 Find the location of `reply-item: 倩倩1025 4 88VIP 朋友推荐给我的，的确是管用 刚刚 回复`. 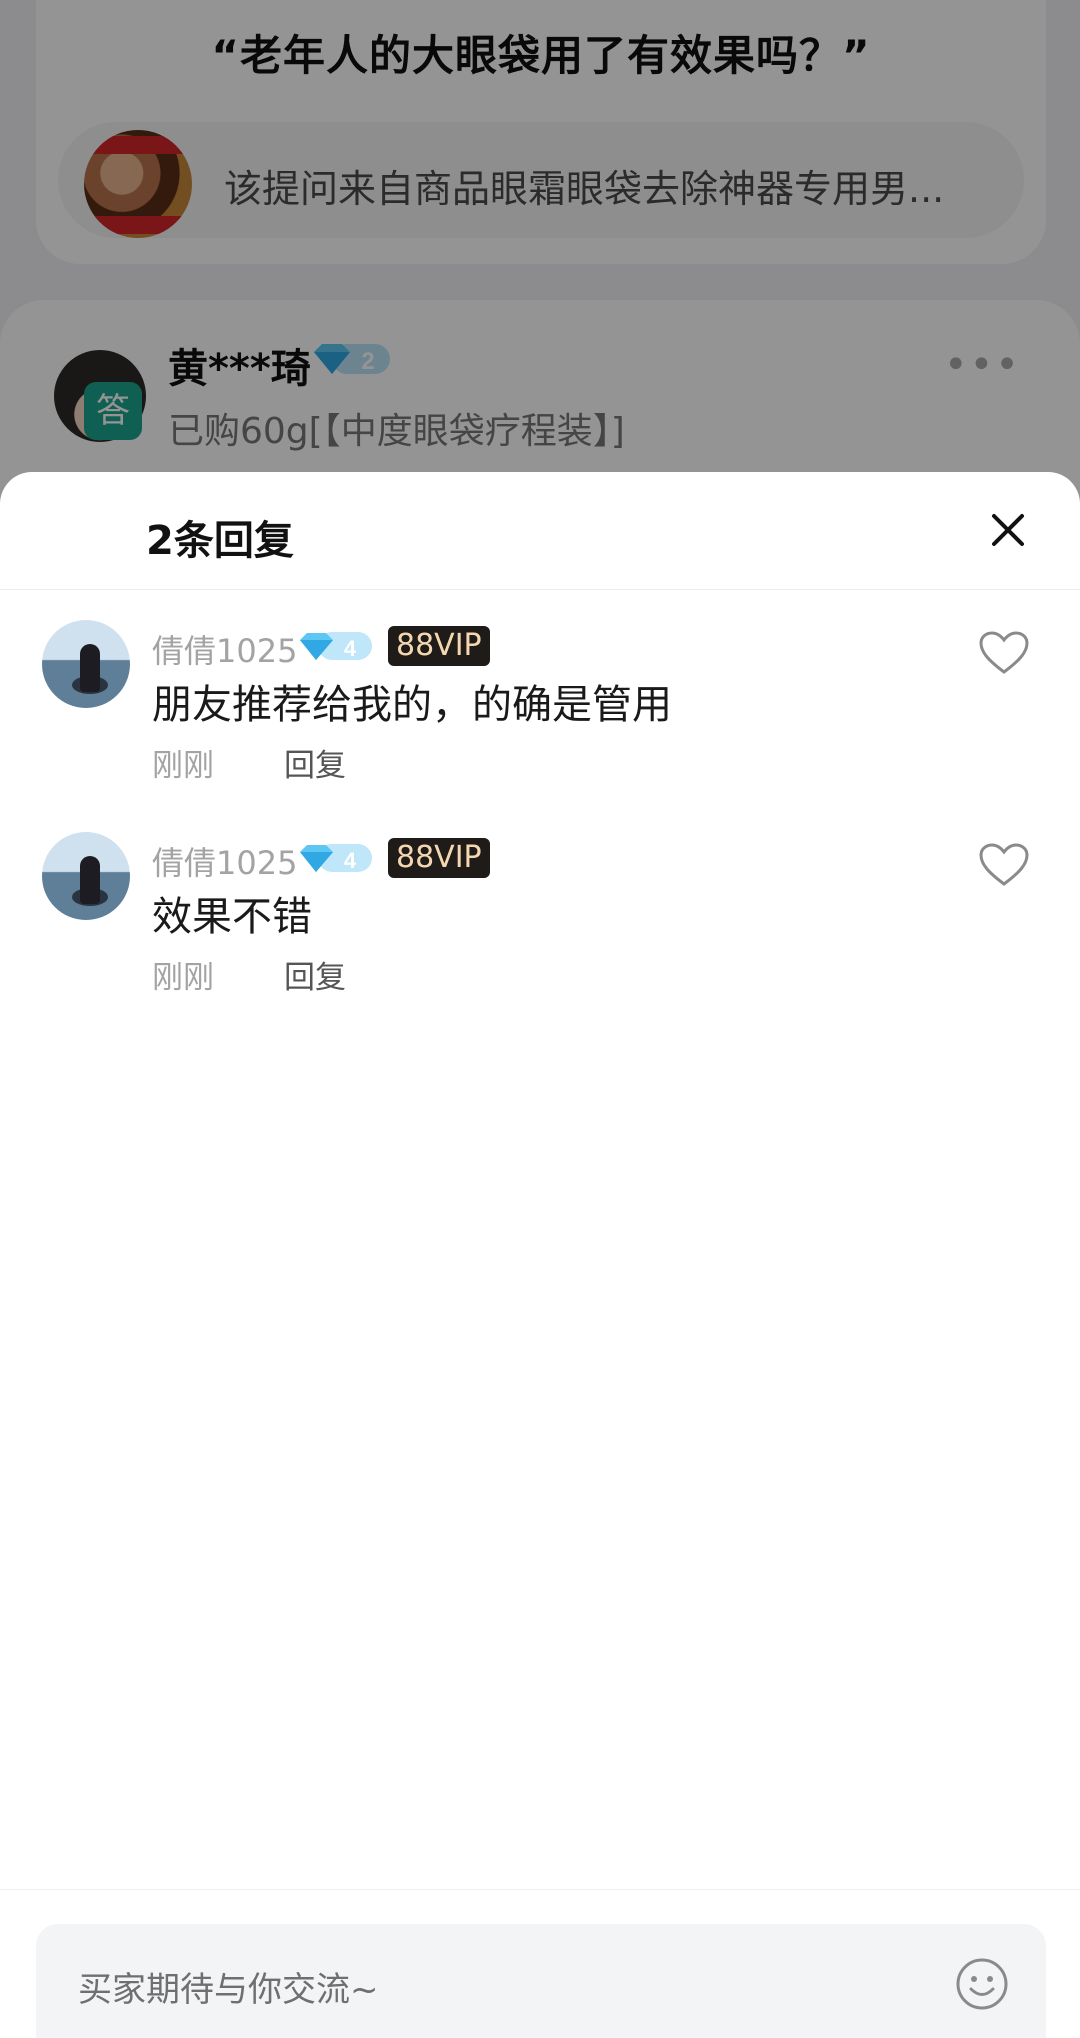

reply-item: 倩倩1025 4 88VIP 朋友推荐给我的，的确是管用 刚刚 回复 is located at coordinates (540, 710).